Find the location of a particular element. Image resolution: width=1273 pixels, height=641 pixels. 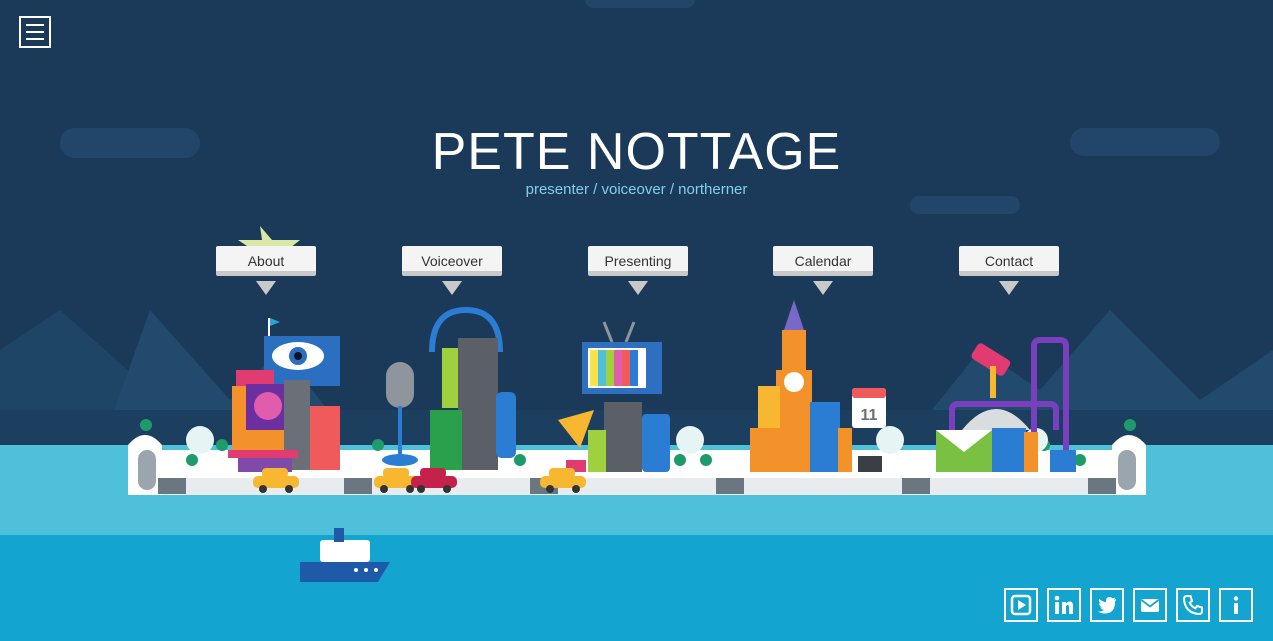

phone-icon is located at coordinates (1192, 605).